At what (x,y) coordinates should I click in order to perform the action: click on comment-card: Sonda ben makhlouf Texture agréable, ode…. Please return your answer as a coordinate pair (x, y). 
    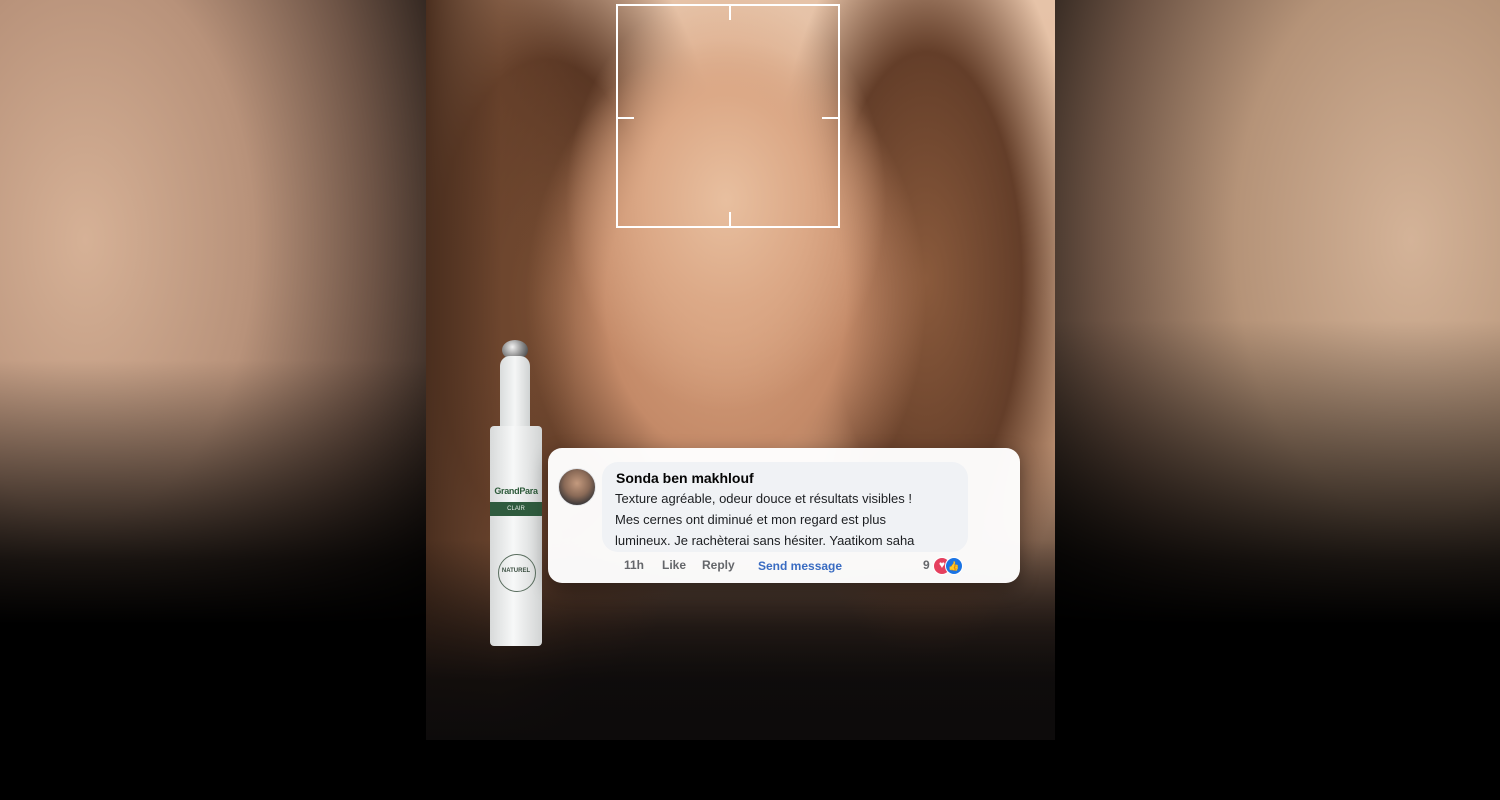
    Looking at the image, I should click on (784, 515).